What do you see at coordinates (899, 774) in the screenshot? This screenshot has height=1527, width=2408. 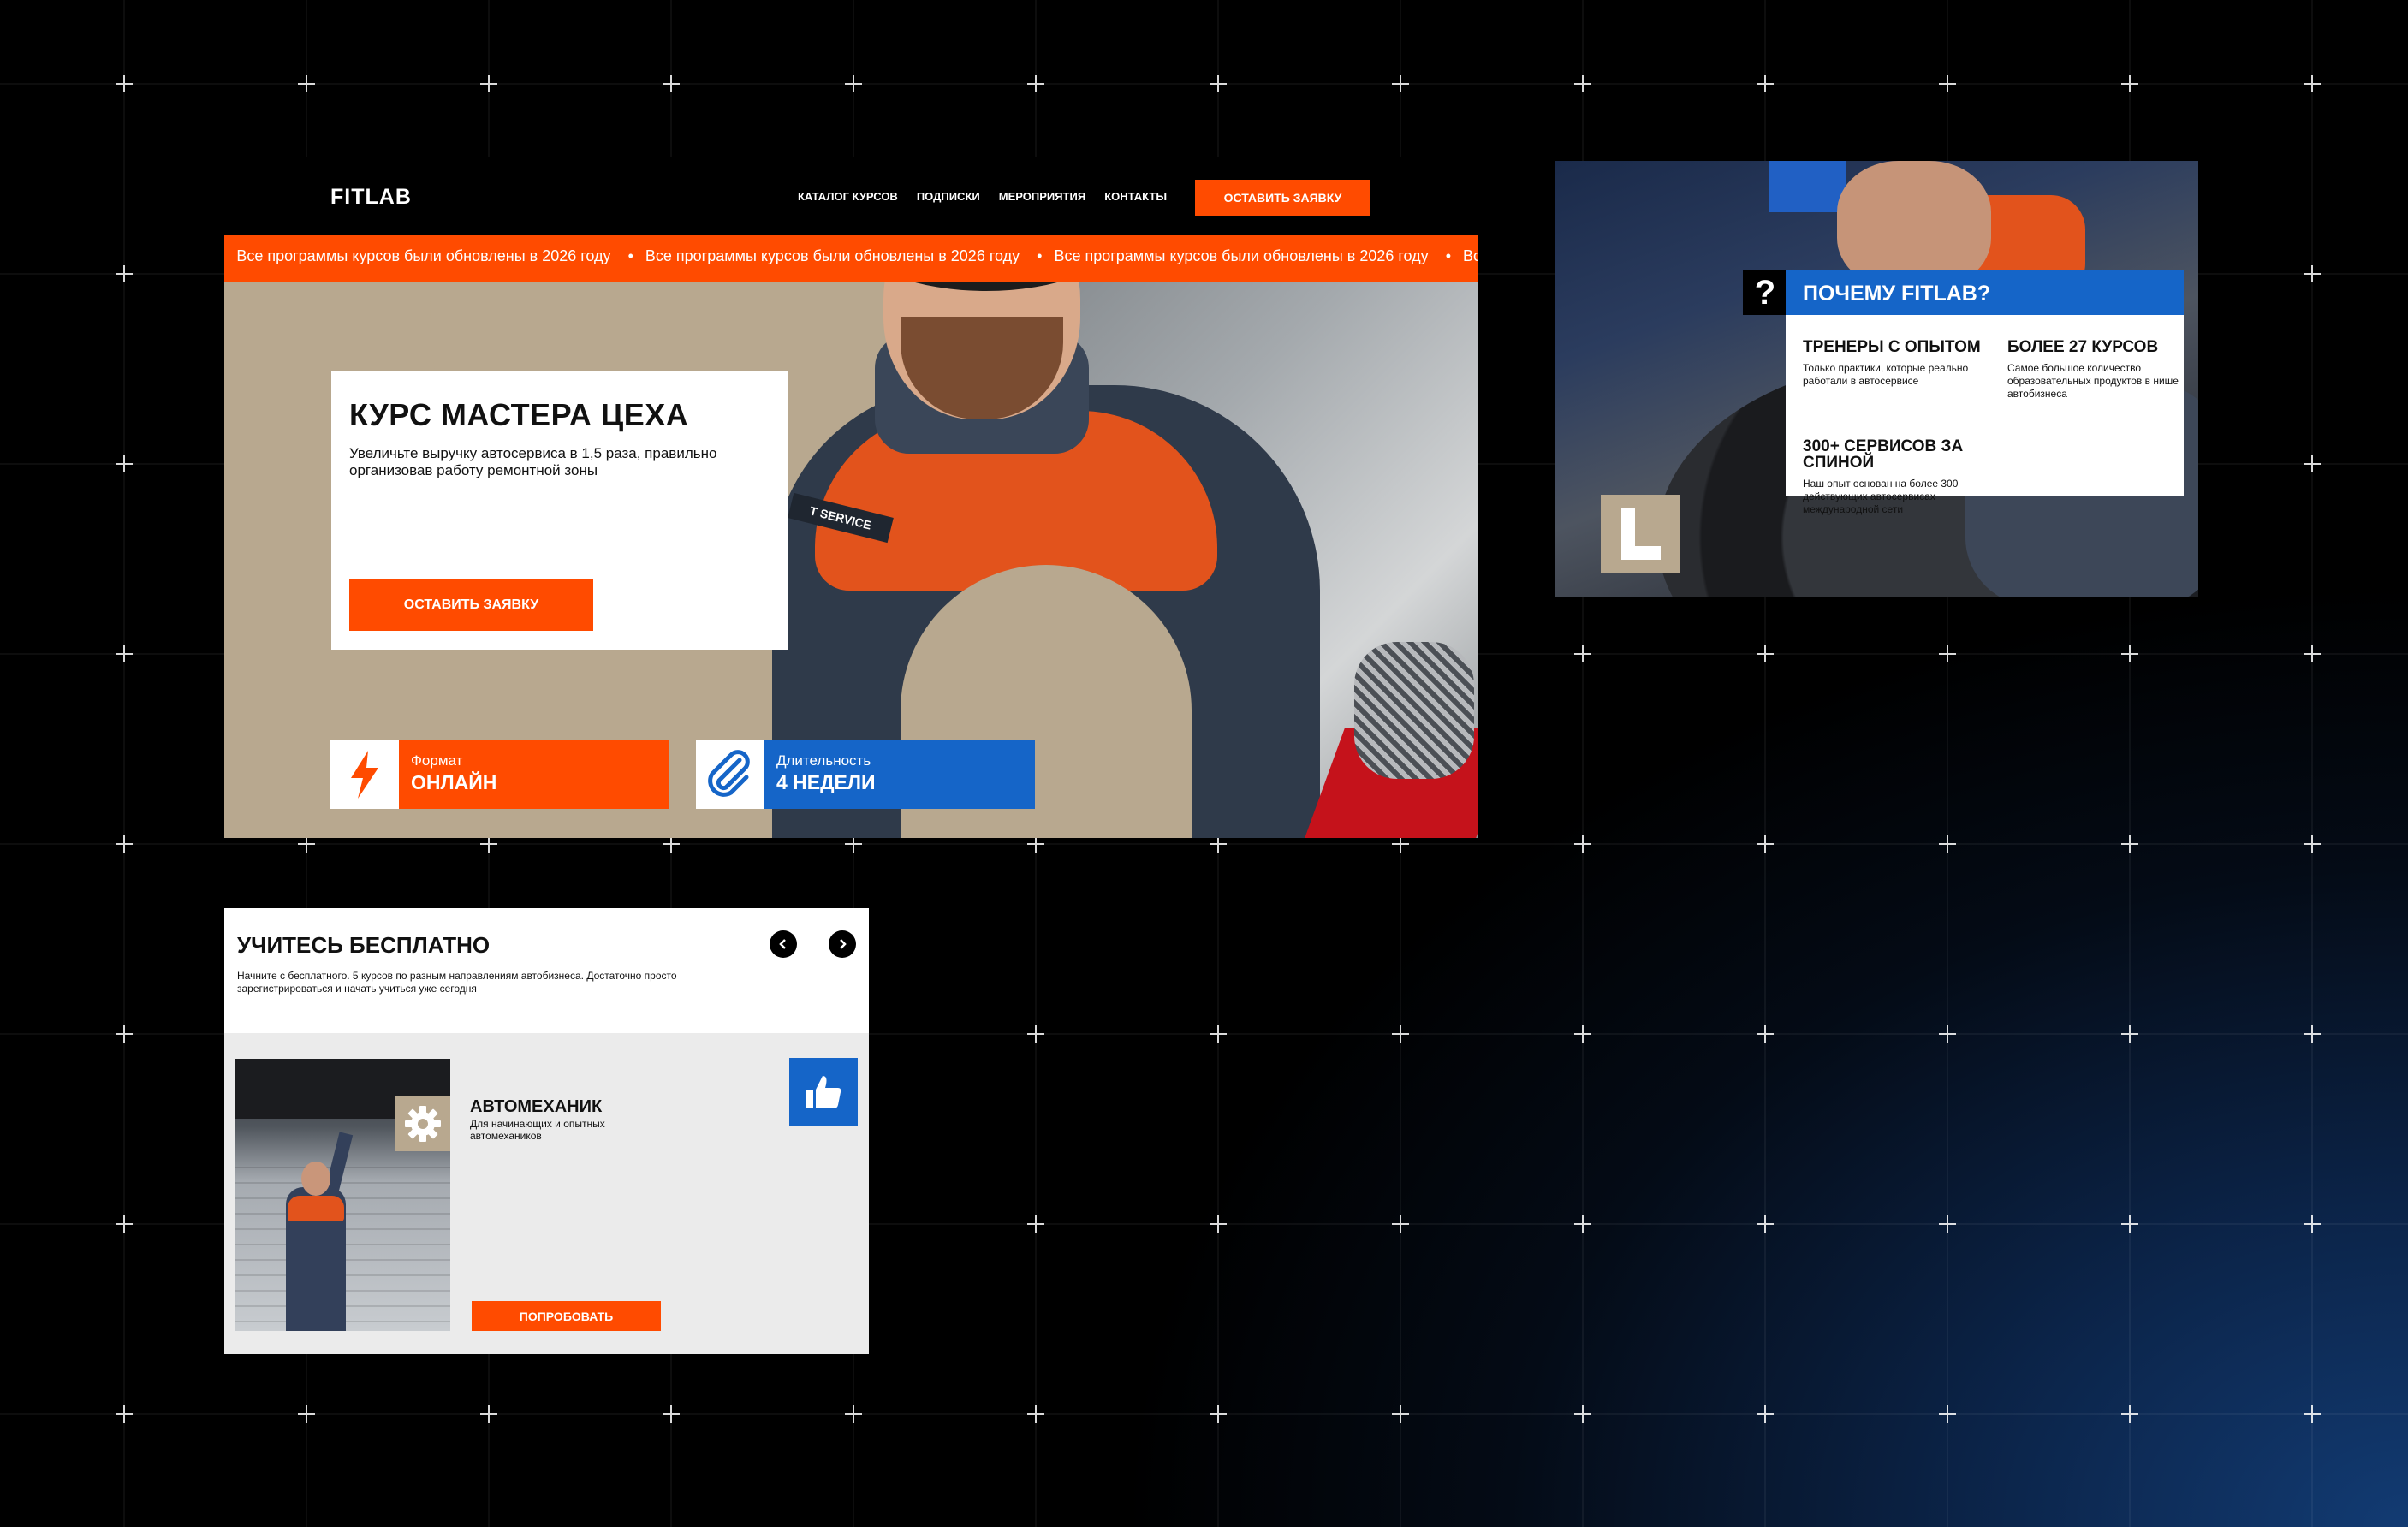 I see `duration-info: Длительность 4 НЕДЕЛИ` at bounding box center [899, 774].